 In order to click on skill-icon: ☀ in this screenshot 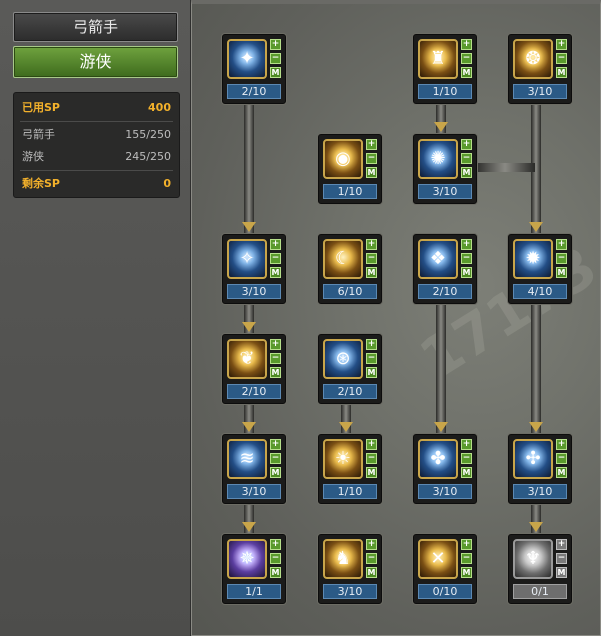, I will do `click(343, 459)`.